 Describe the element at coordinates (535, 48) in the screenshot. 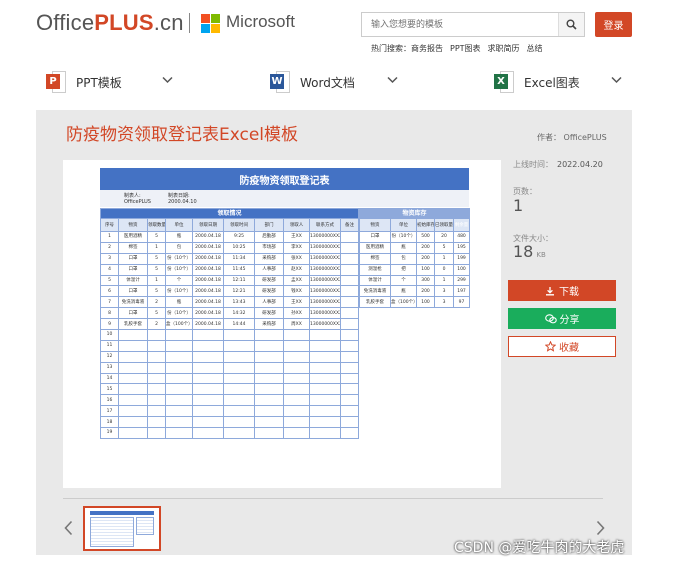

I see `hot-term: 总结` at that location.